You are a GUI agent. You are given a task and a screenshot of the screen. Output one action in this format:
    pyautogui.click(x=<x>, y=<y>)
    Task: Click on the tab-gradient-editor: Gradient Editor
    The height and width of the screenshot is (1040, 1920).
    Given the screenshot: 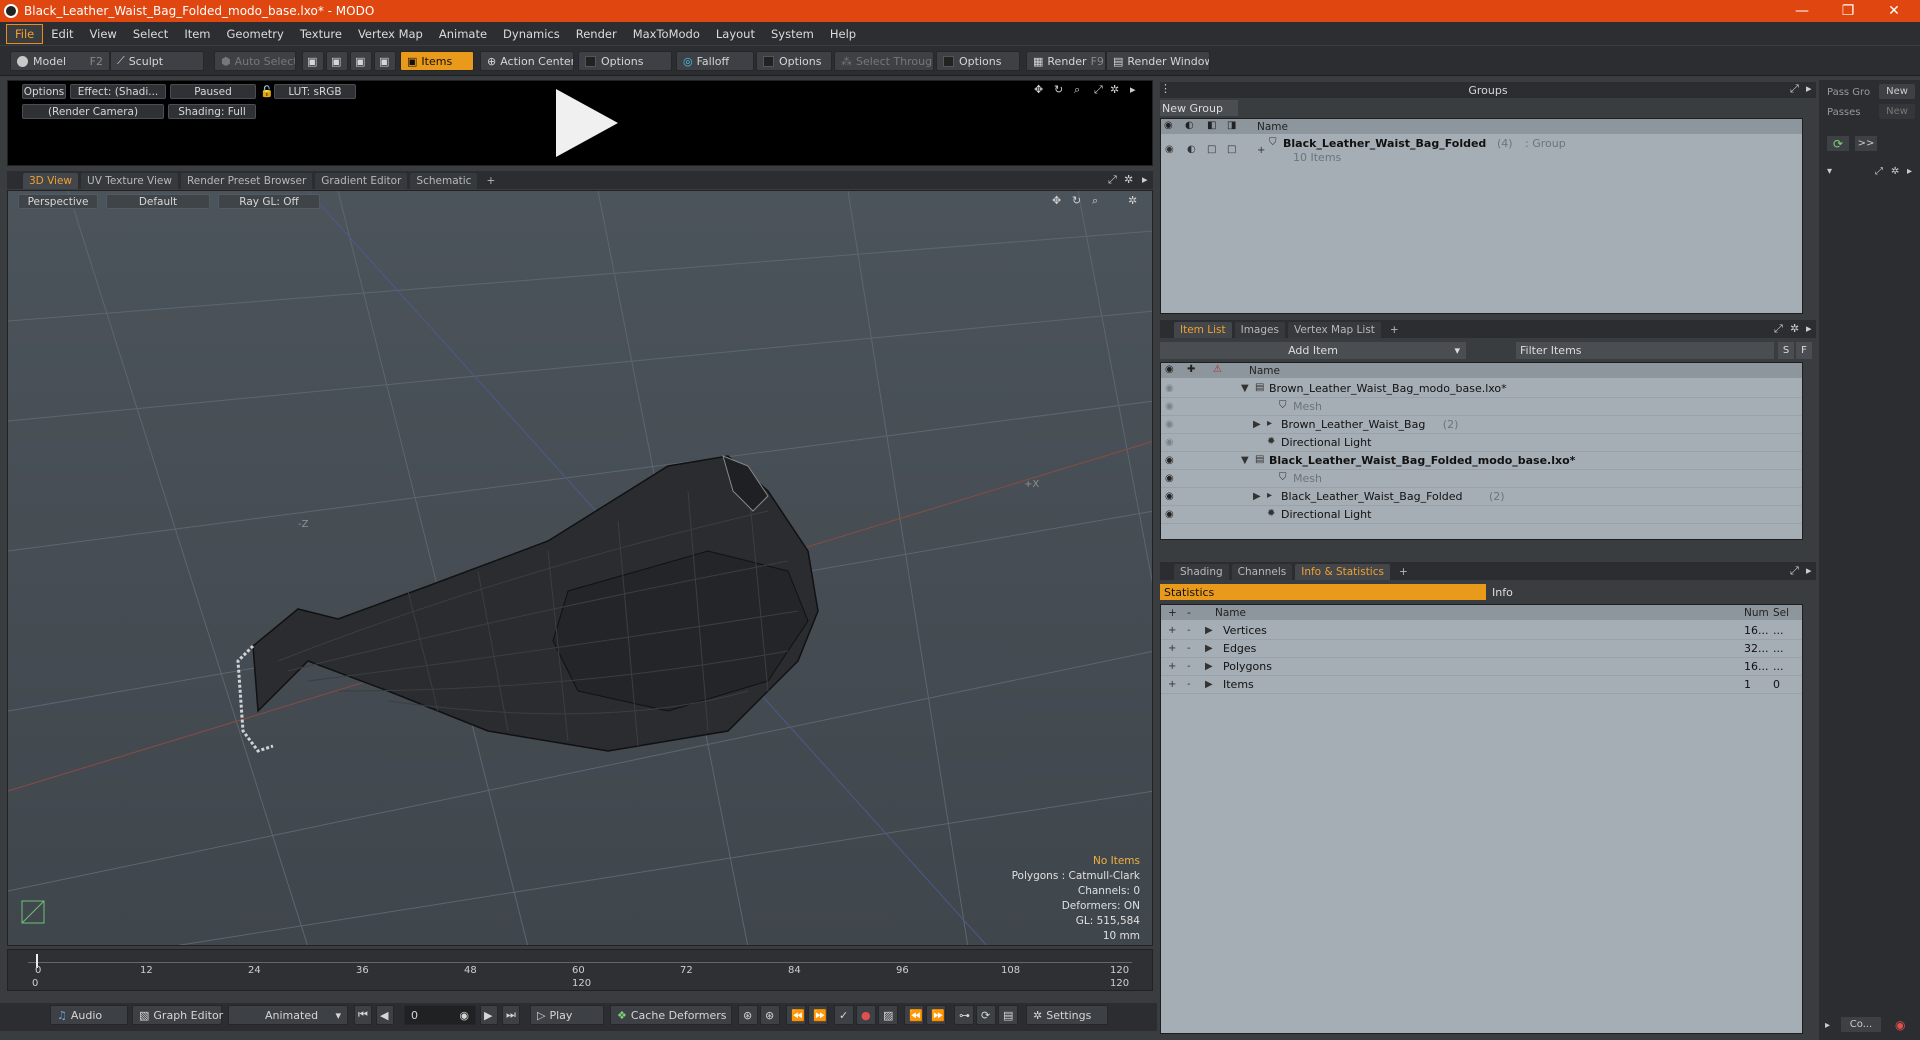 What is the action you would take?
    pyautogui.click(x=361, y=181)
    